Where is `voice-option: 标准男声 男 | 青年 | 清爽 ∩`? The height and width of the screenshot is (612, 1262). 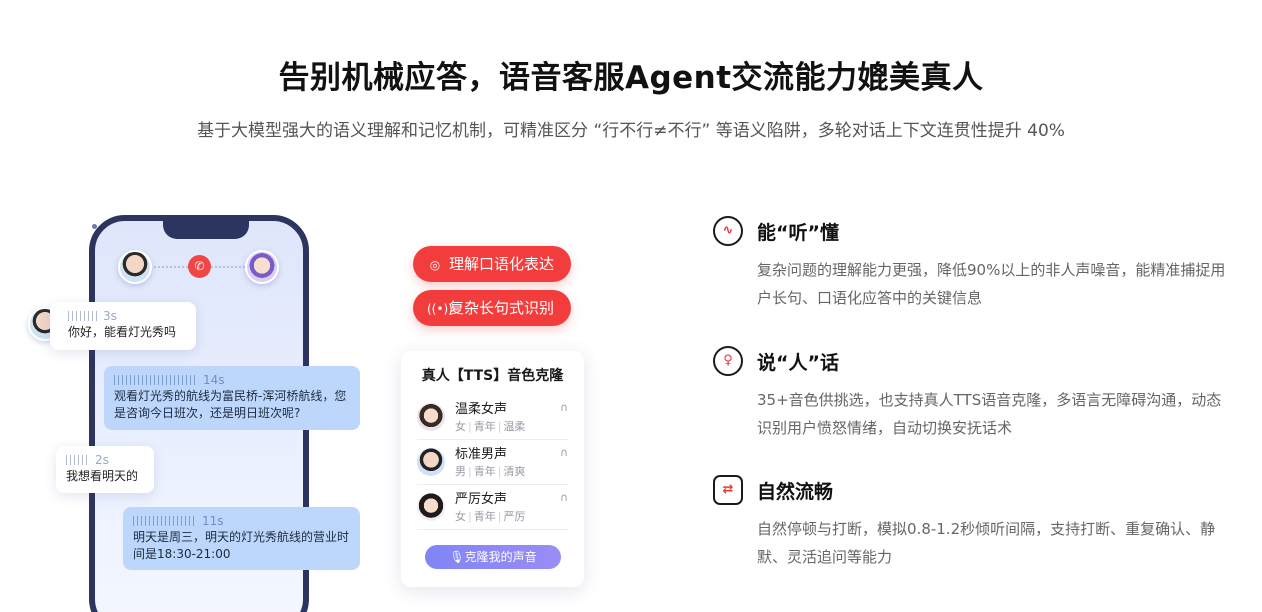
voice-option: 标准男声 男 | 青年 | 清爽 ∩ is located at coordinates (492, 462).